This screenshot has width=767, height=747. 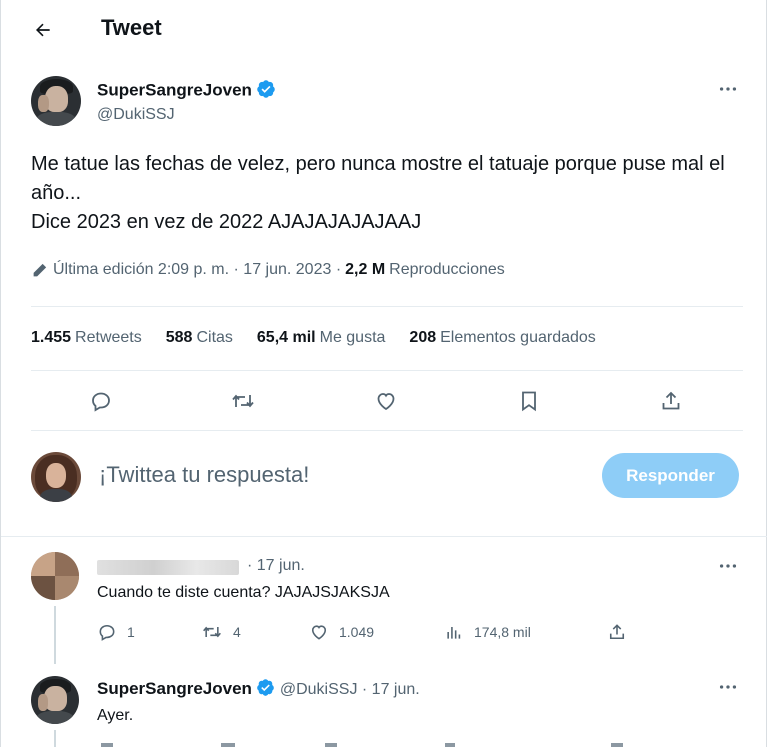 What do you see at coordinates (502, 632) in the screenshot?
I see `view-count: 174,8 mil` at bounding box center [502, 632].